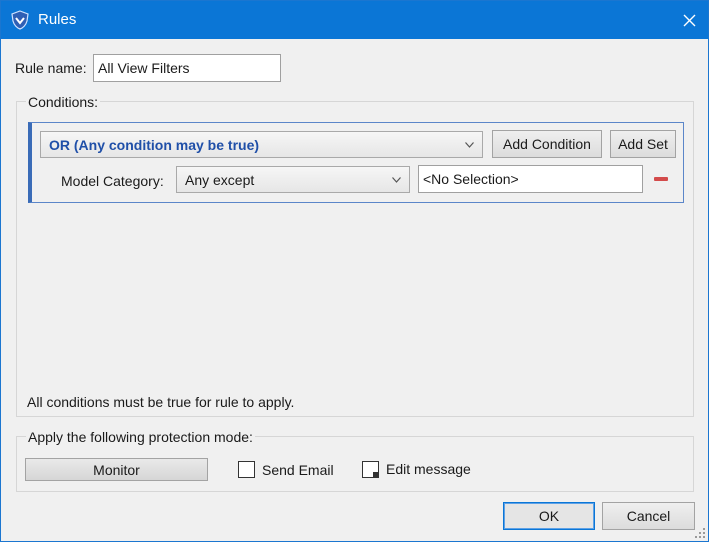 The width and height of the screenshot is (709, 542). I want to click on ok-label: OK, so click(549, 516).